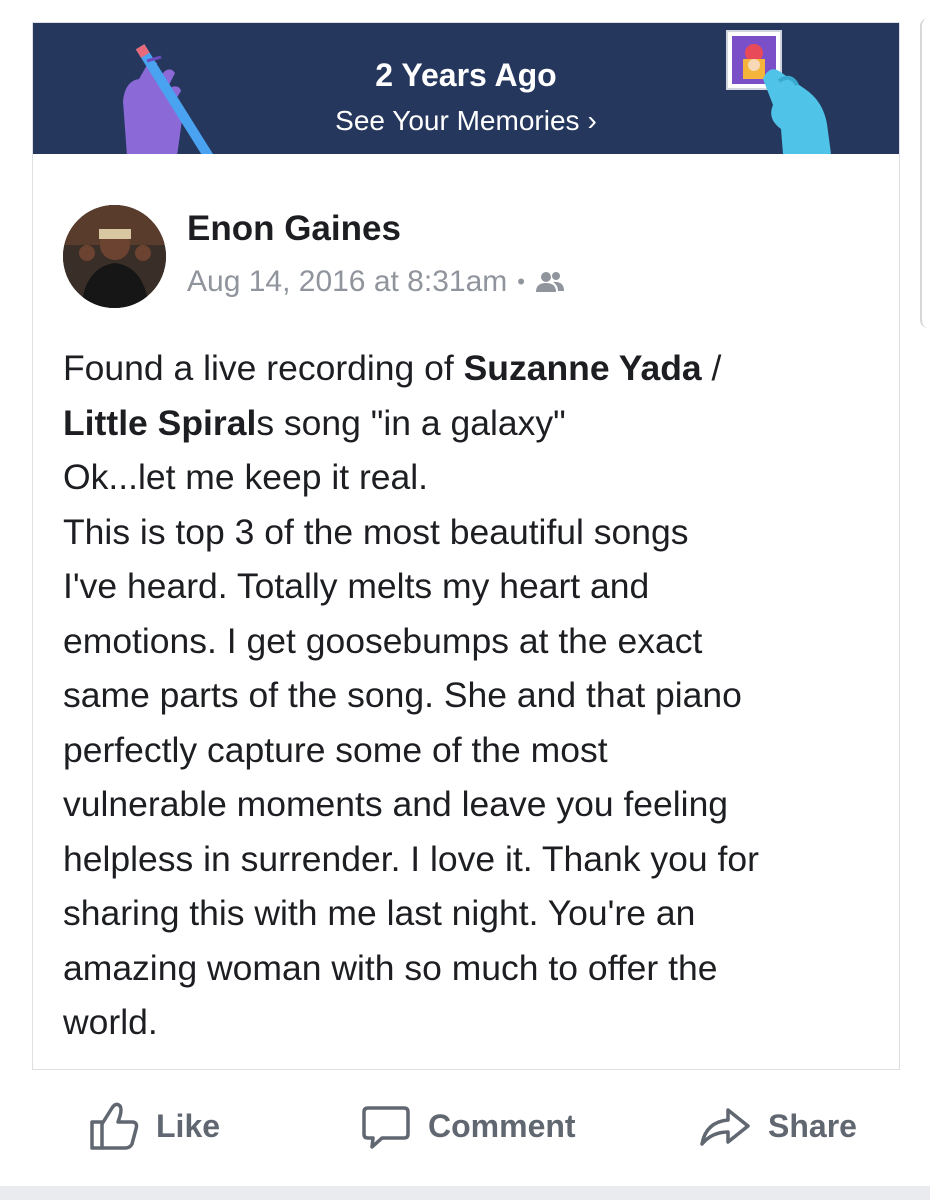 This screenshot has width=930, height=1200. I want to click on post-line-6: emotions. I get goosebumps at the exact, so click(383, 640).